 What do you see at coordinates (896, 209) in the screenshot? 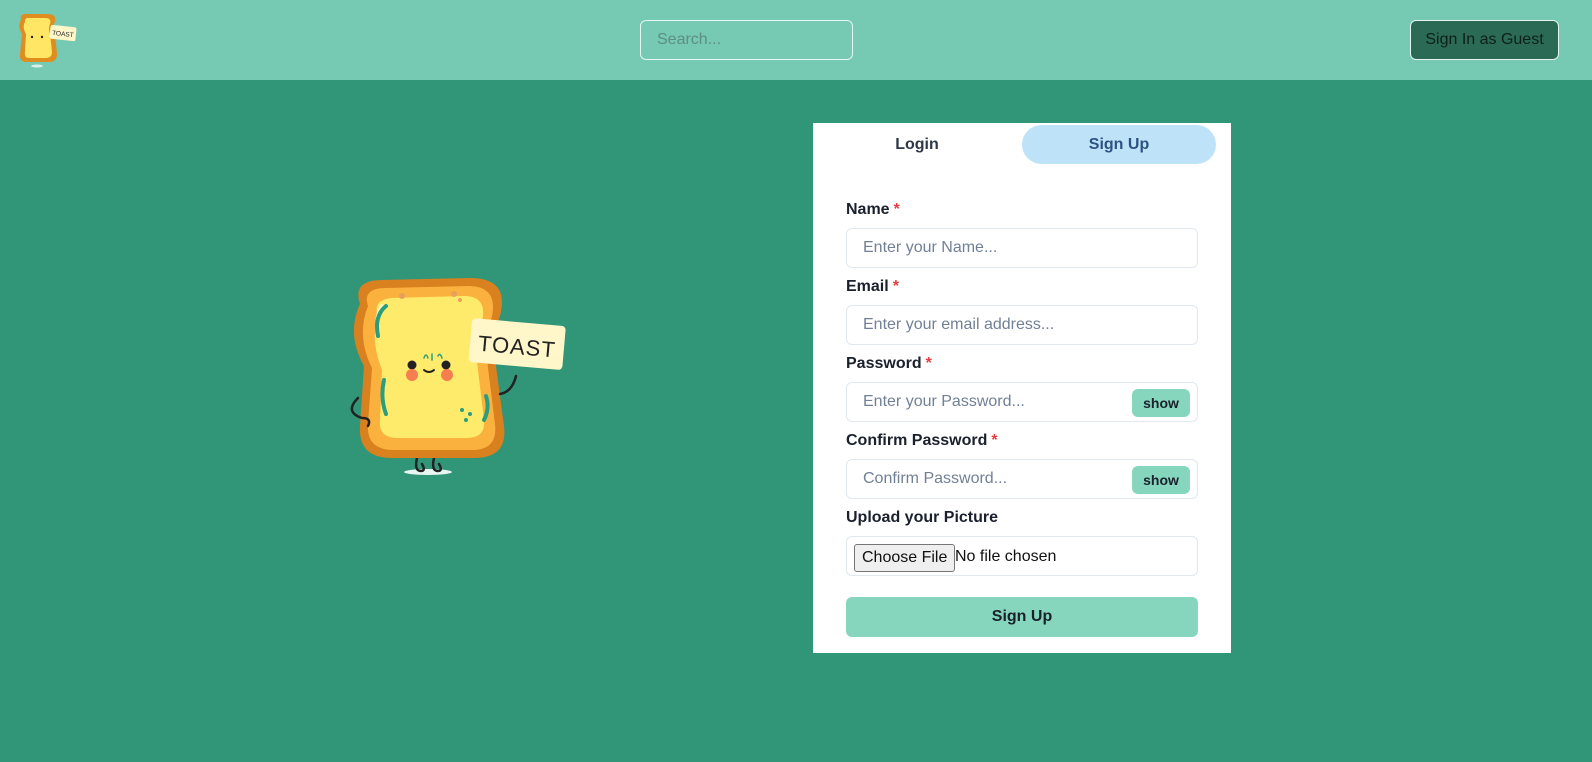
I see `name-required-mark: *` at bounding box center [896, 209].